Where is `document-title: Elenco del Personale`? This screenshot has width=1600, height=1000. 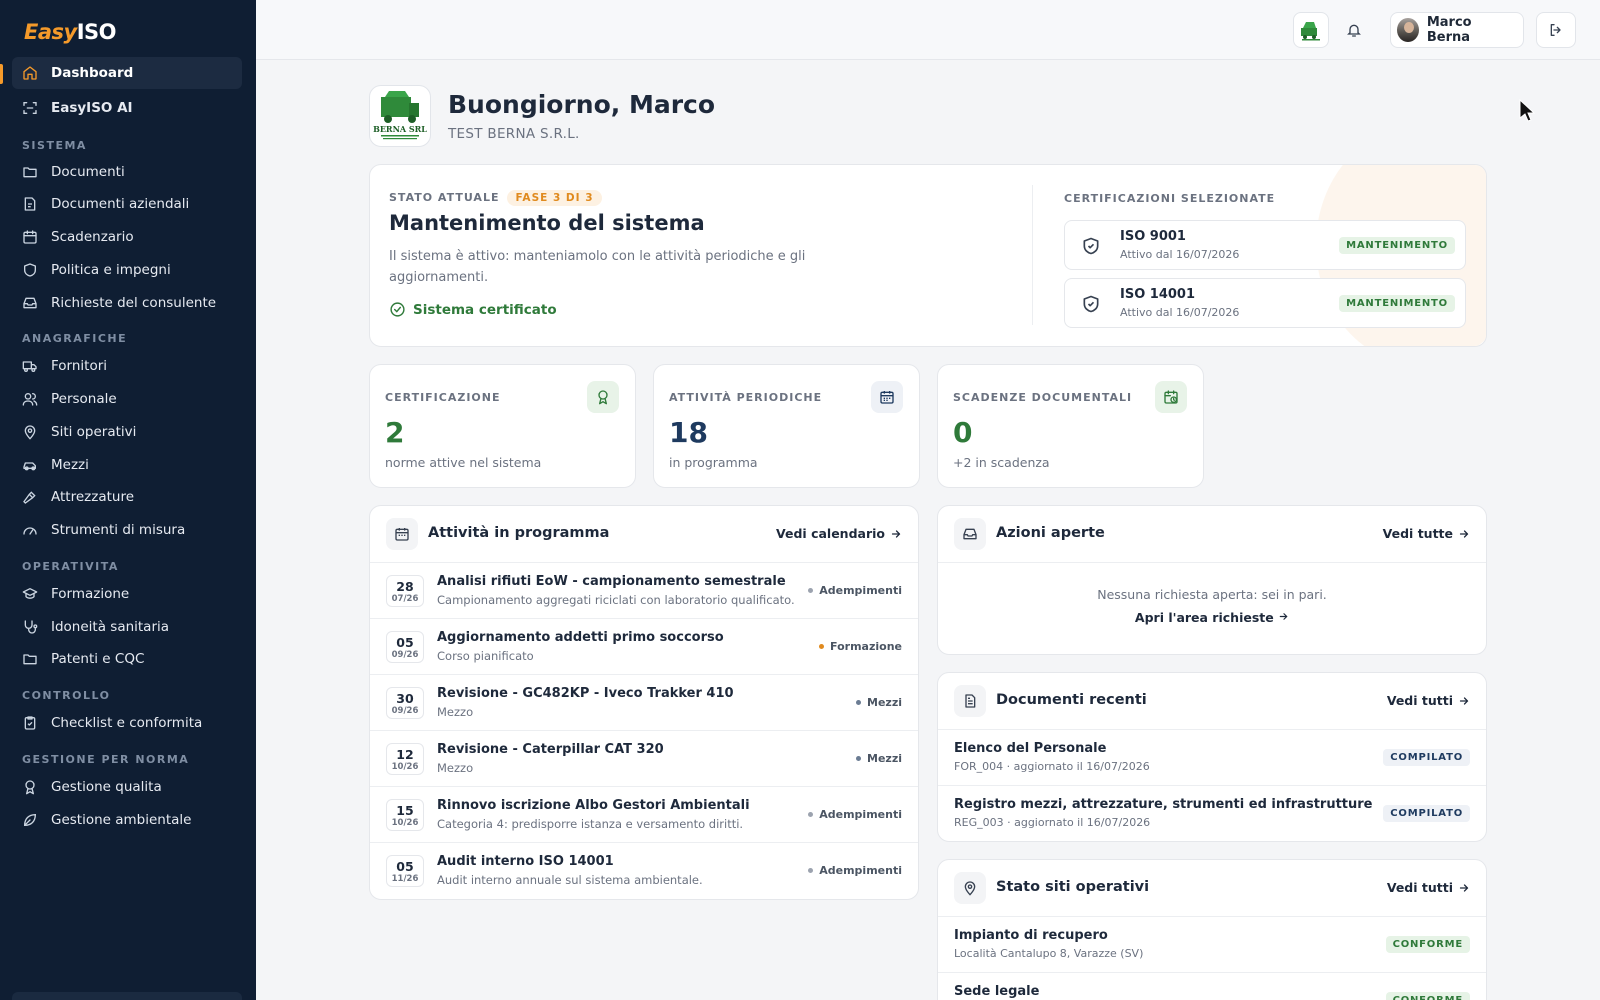
document-title: Elenco del Personale is located at coordinates (1030, 748).